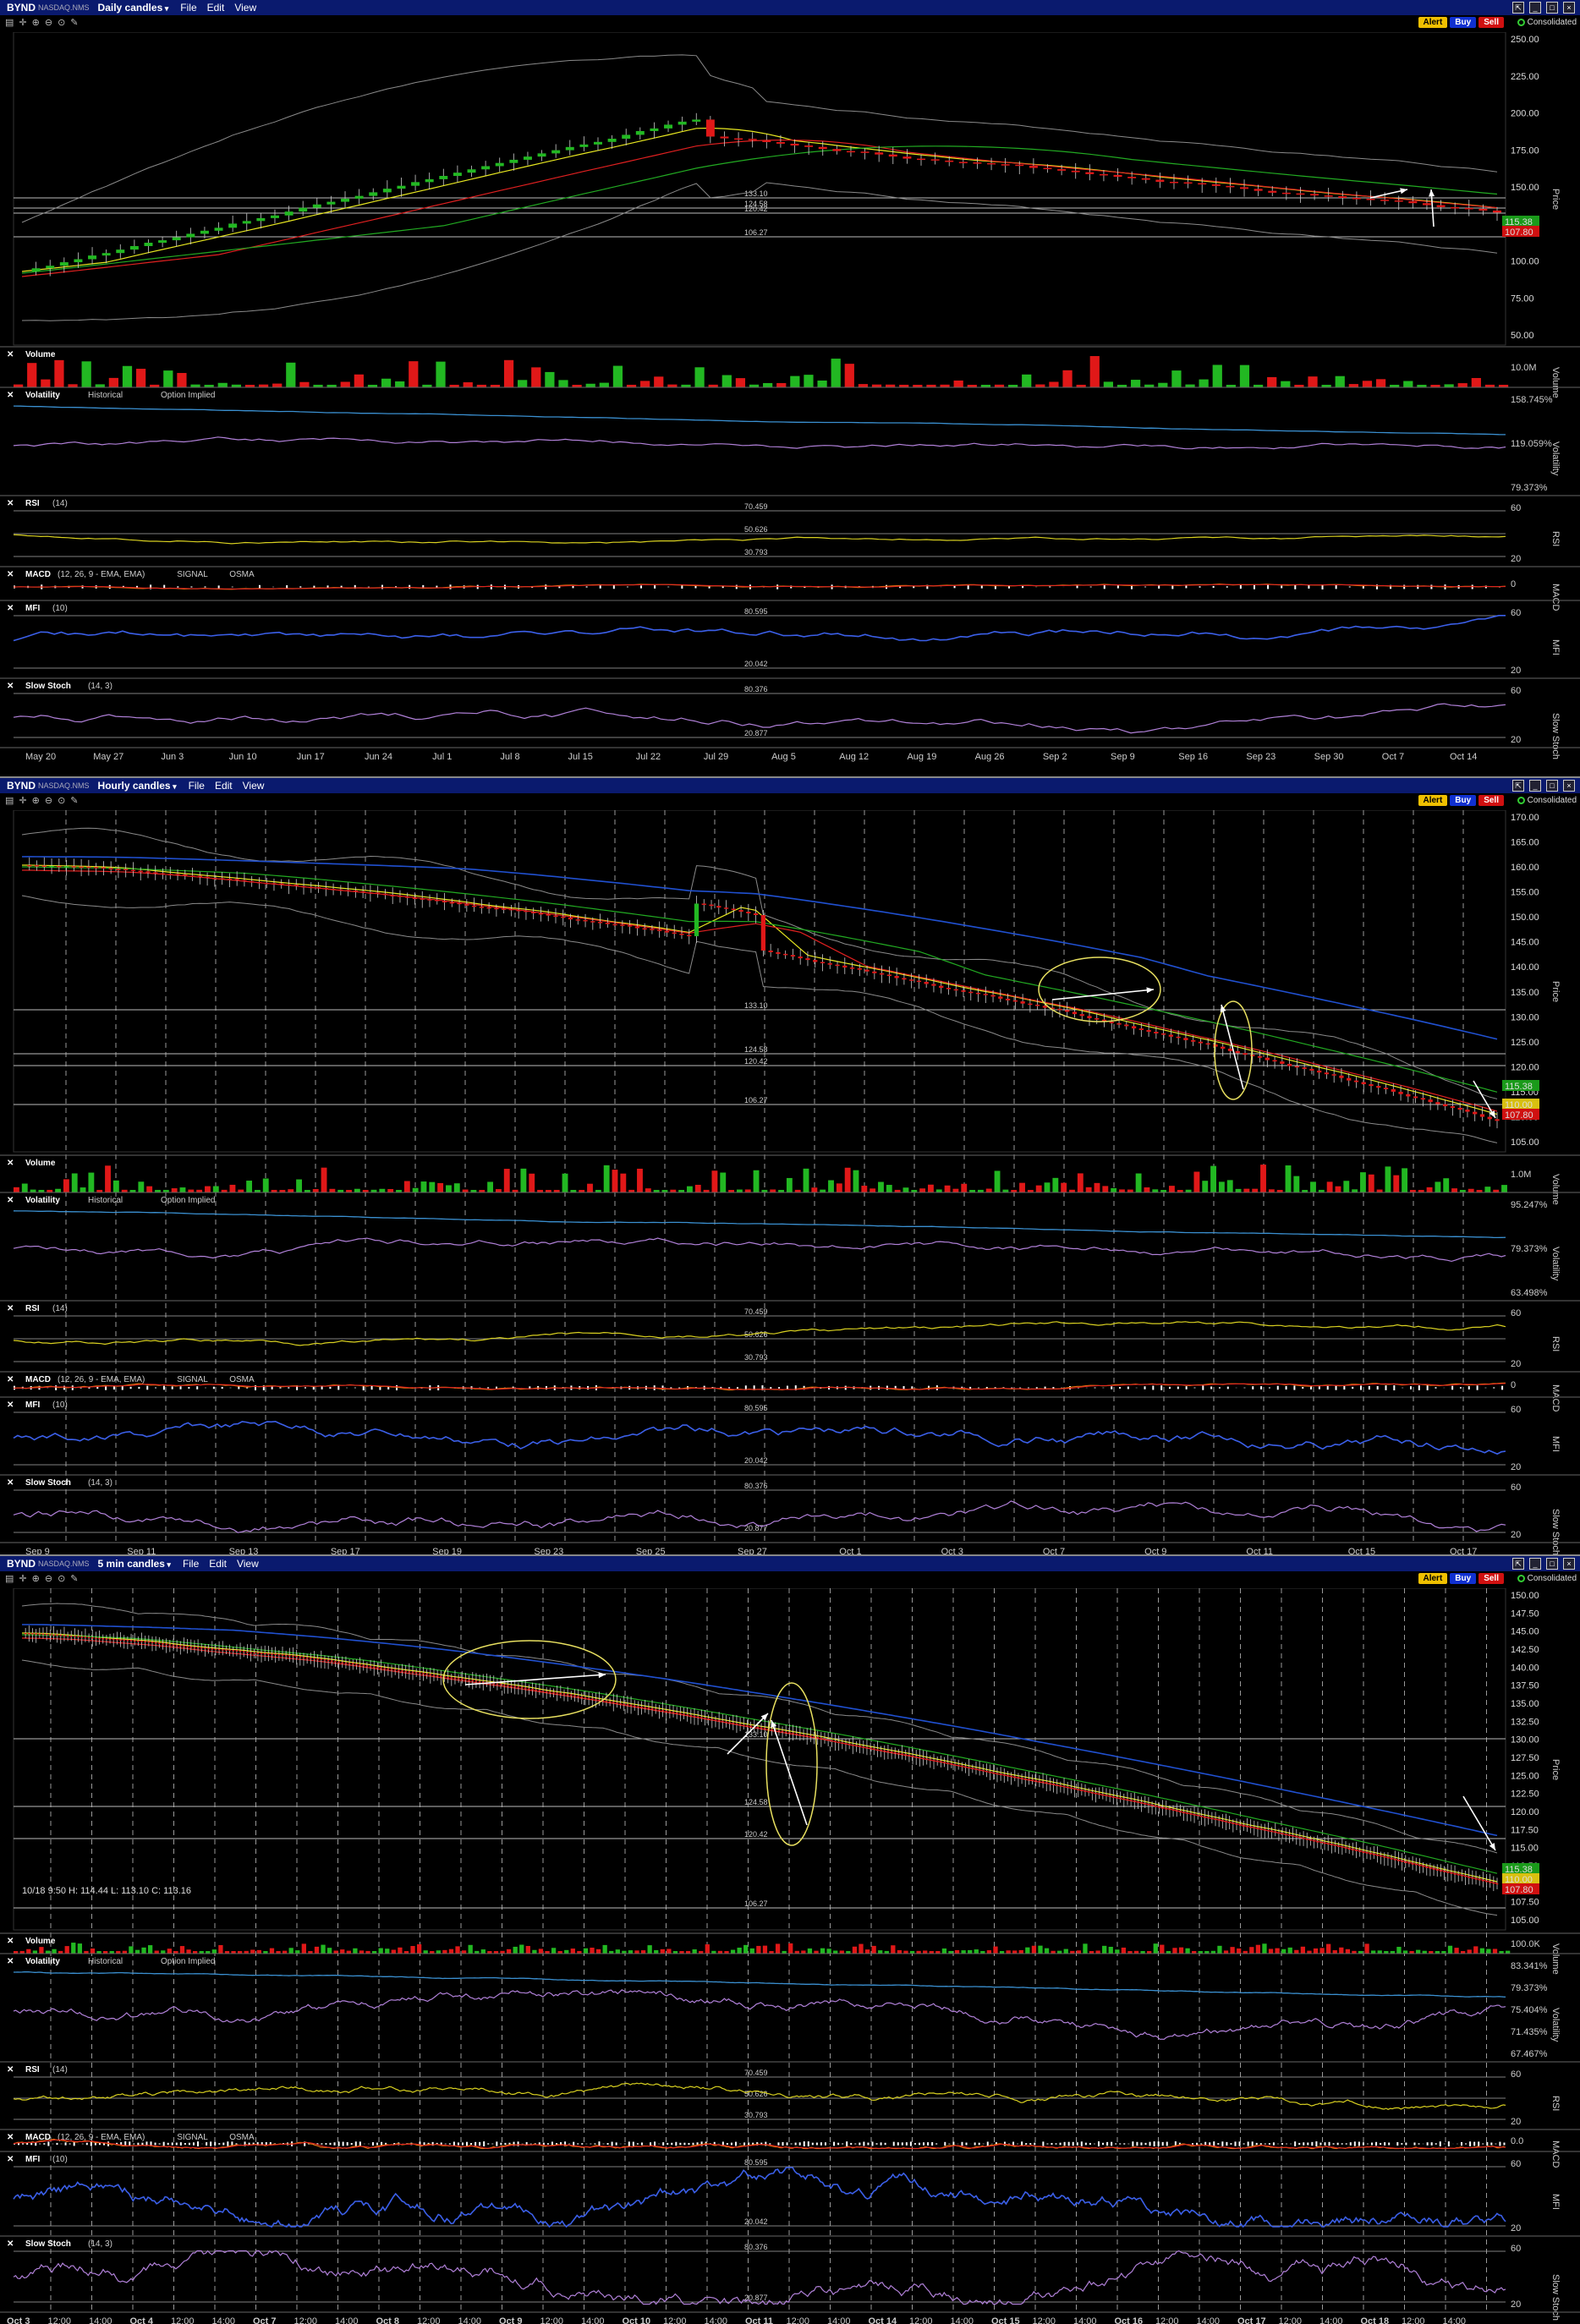 This screenshot has width=1580, height=2324. What do you see at coordinates (1529, 488) in the screenshot?
I see `pane-axis-label: 79.373%` at bounding box center [1529, 488].